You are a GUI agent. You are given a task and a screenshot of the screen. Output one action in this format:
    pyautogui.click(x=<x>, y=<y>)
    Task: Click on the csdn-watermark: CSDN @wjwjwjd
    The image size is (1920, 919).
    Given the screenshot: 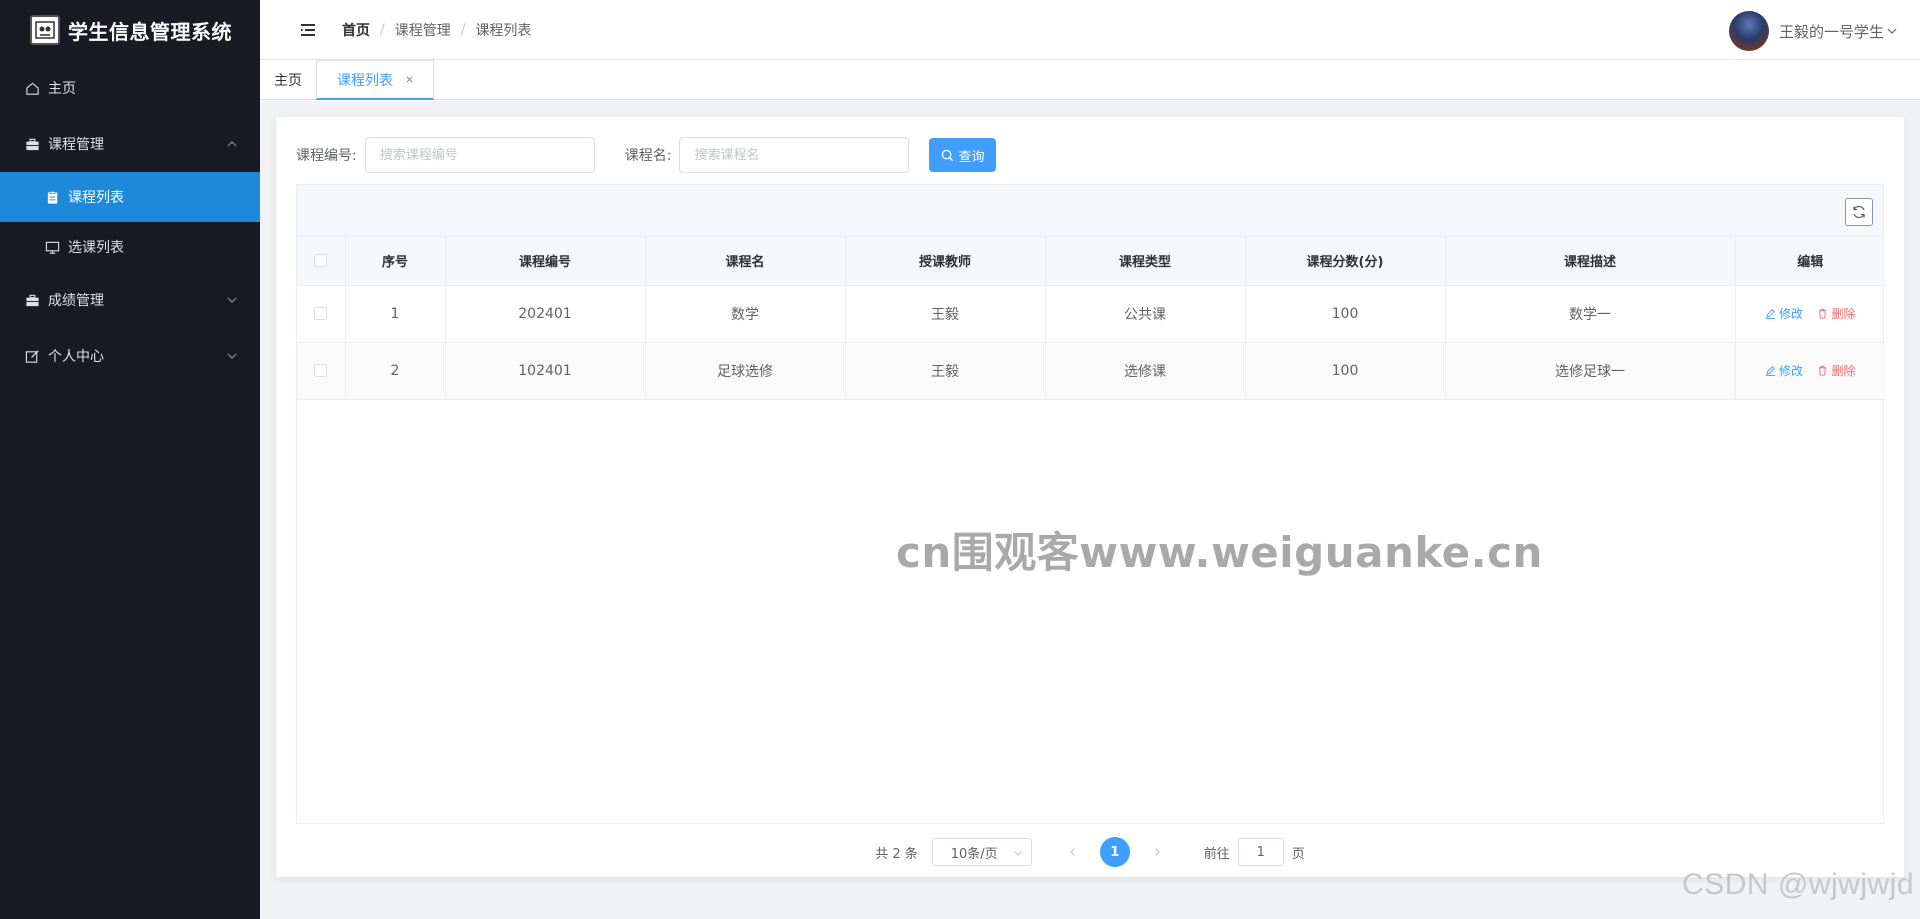 What is the action you would take?
    pyautogui.click(x=1798, y=884)
    